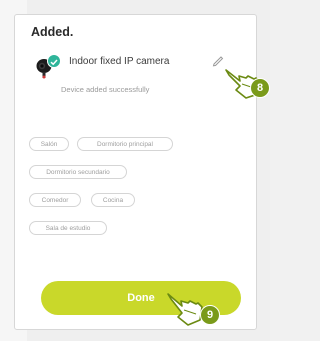 This screenshot has width=320, height=341. I want to click on edit-pencil-icon, so click(218, 60).